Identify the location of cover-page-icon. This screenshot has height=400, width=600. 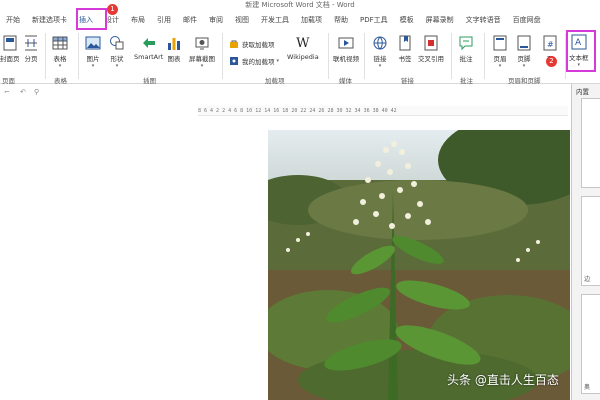
(10, 43).